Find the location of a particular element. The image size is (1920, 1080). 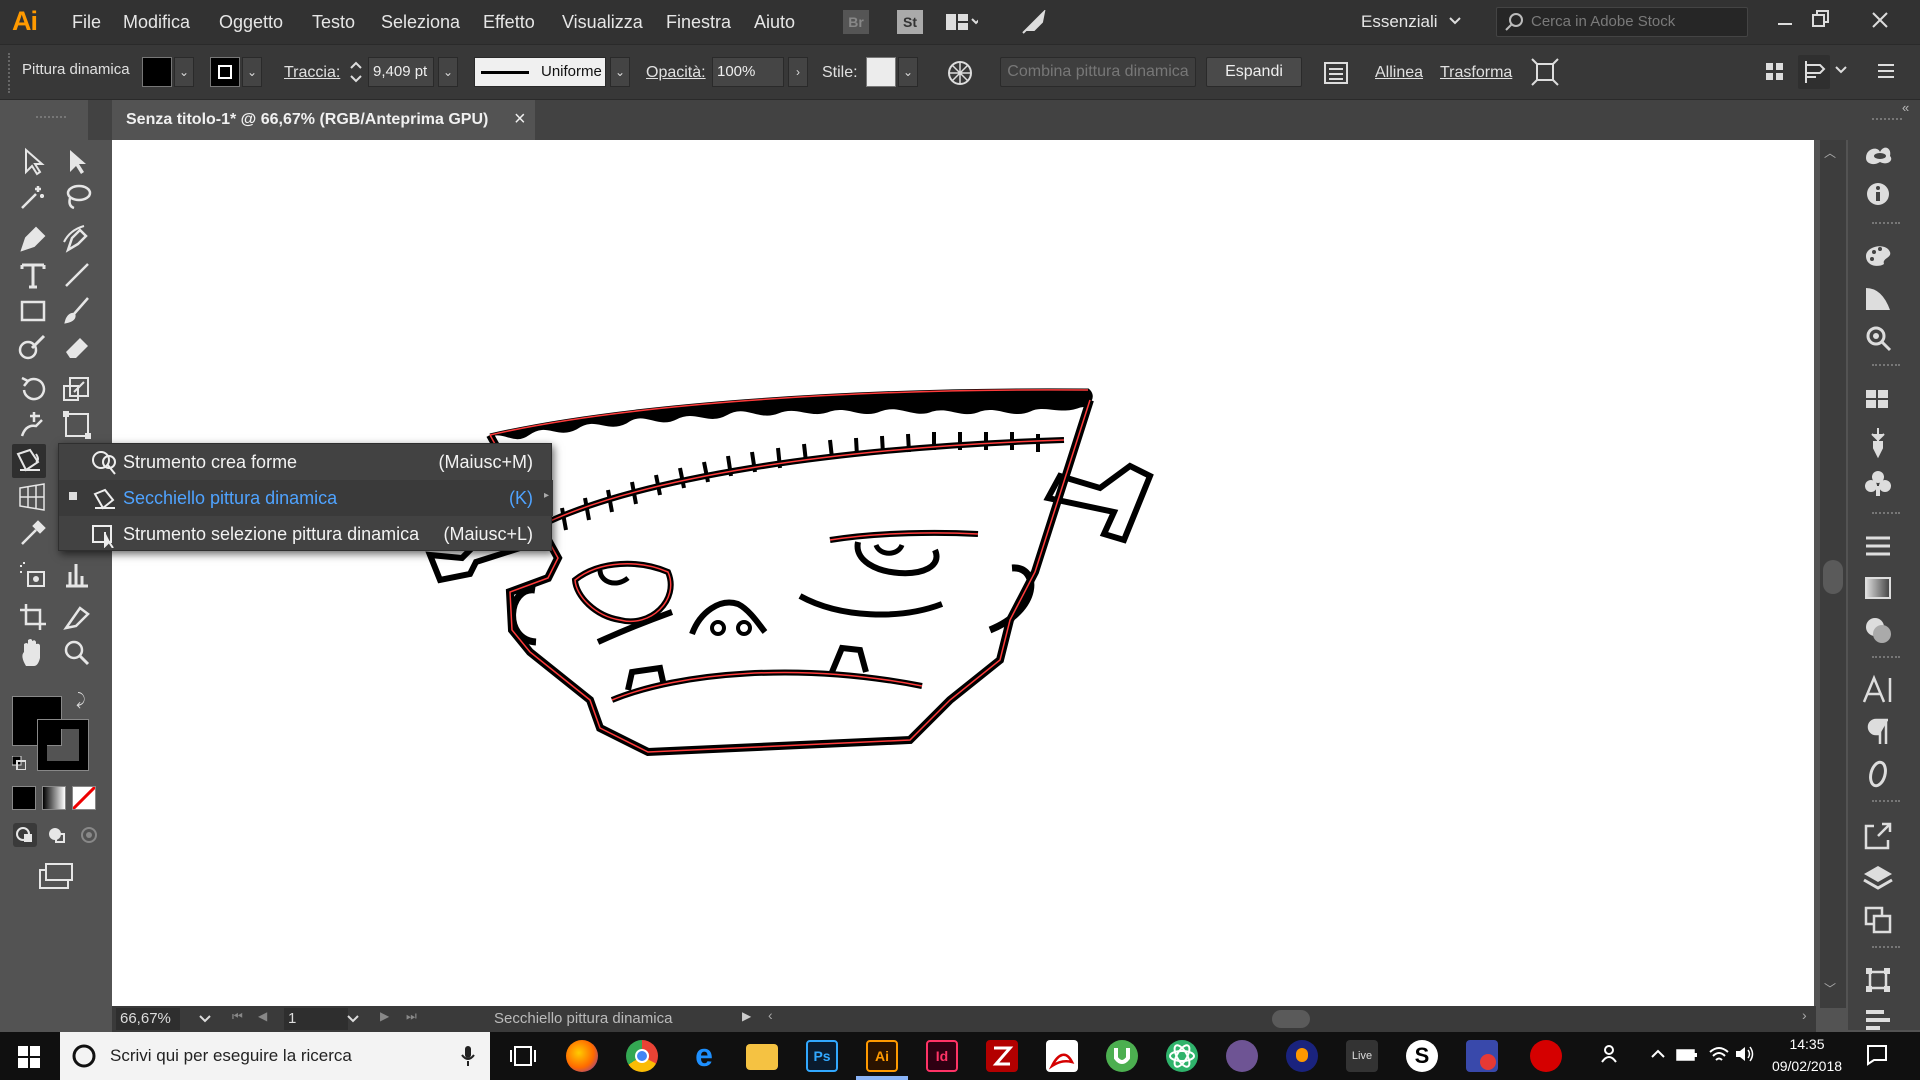

firefox-icon is located at coordinates (582, 1056).